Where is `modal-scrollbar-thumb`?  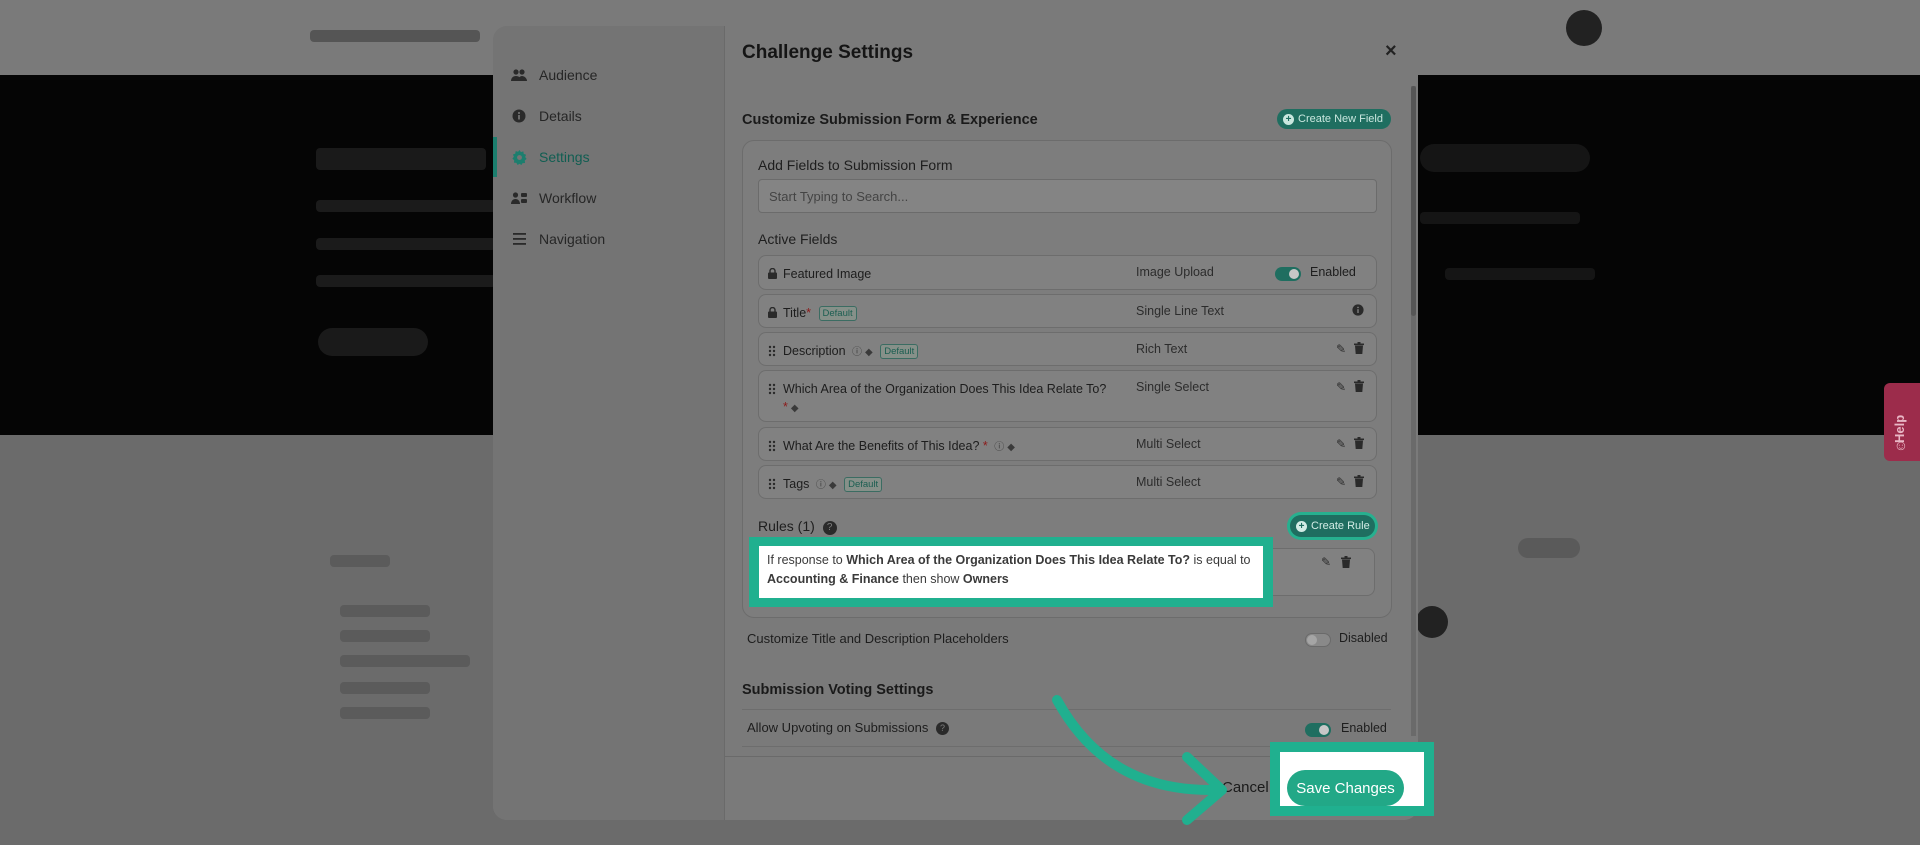 modal-scrollbar-thumb is located at coordinates (1413, 201).